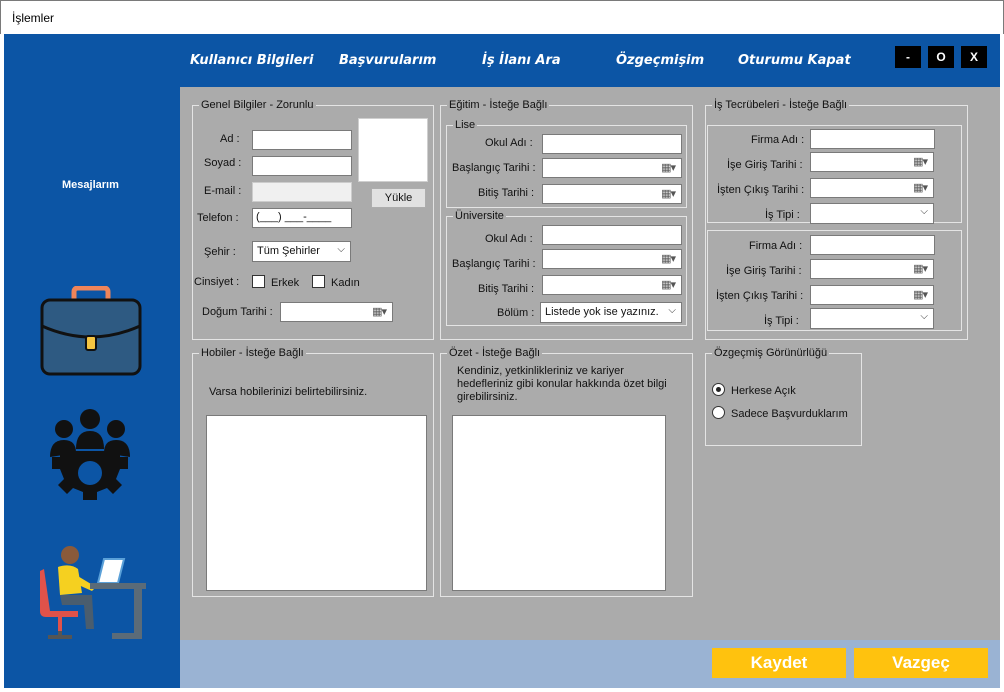 The width and height of the screenshot is (1004, 692). I want to click on uni-school-field, so click(612, 235).